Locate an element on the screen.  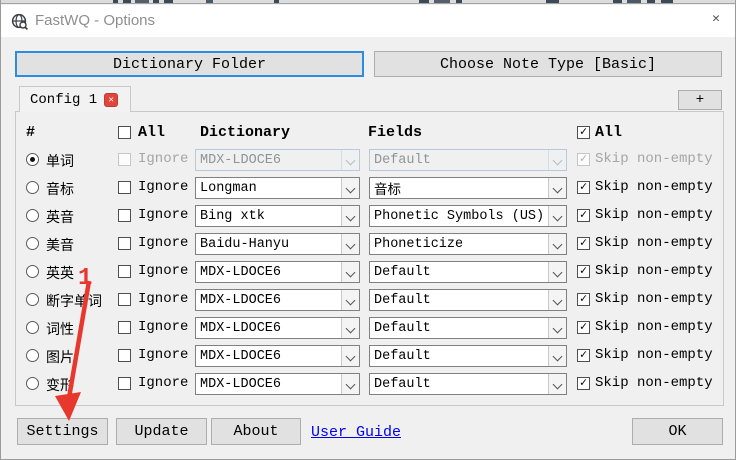
column-header-number: # is located at coordinates (31, 132).